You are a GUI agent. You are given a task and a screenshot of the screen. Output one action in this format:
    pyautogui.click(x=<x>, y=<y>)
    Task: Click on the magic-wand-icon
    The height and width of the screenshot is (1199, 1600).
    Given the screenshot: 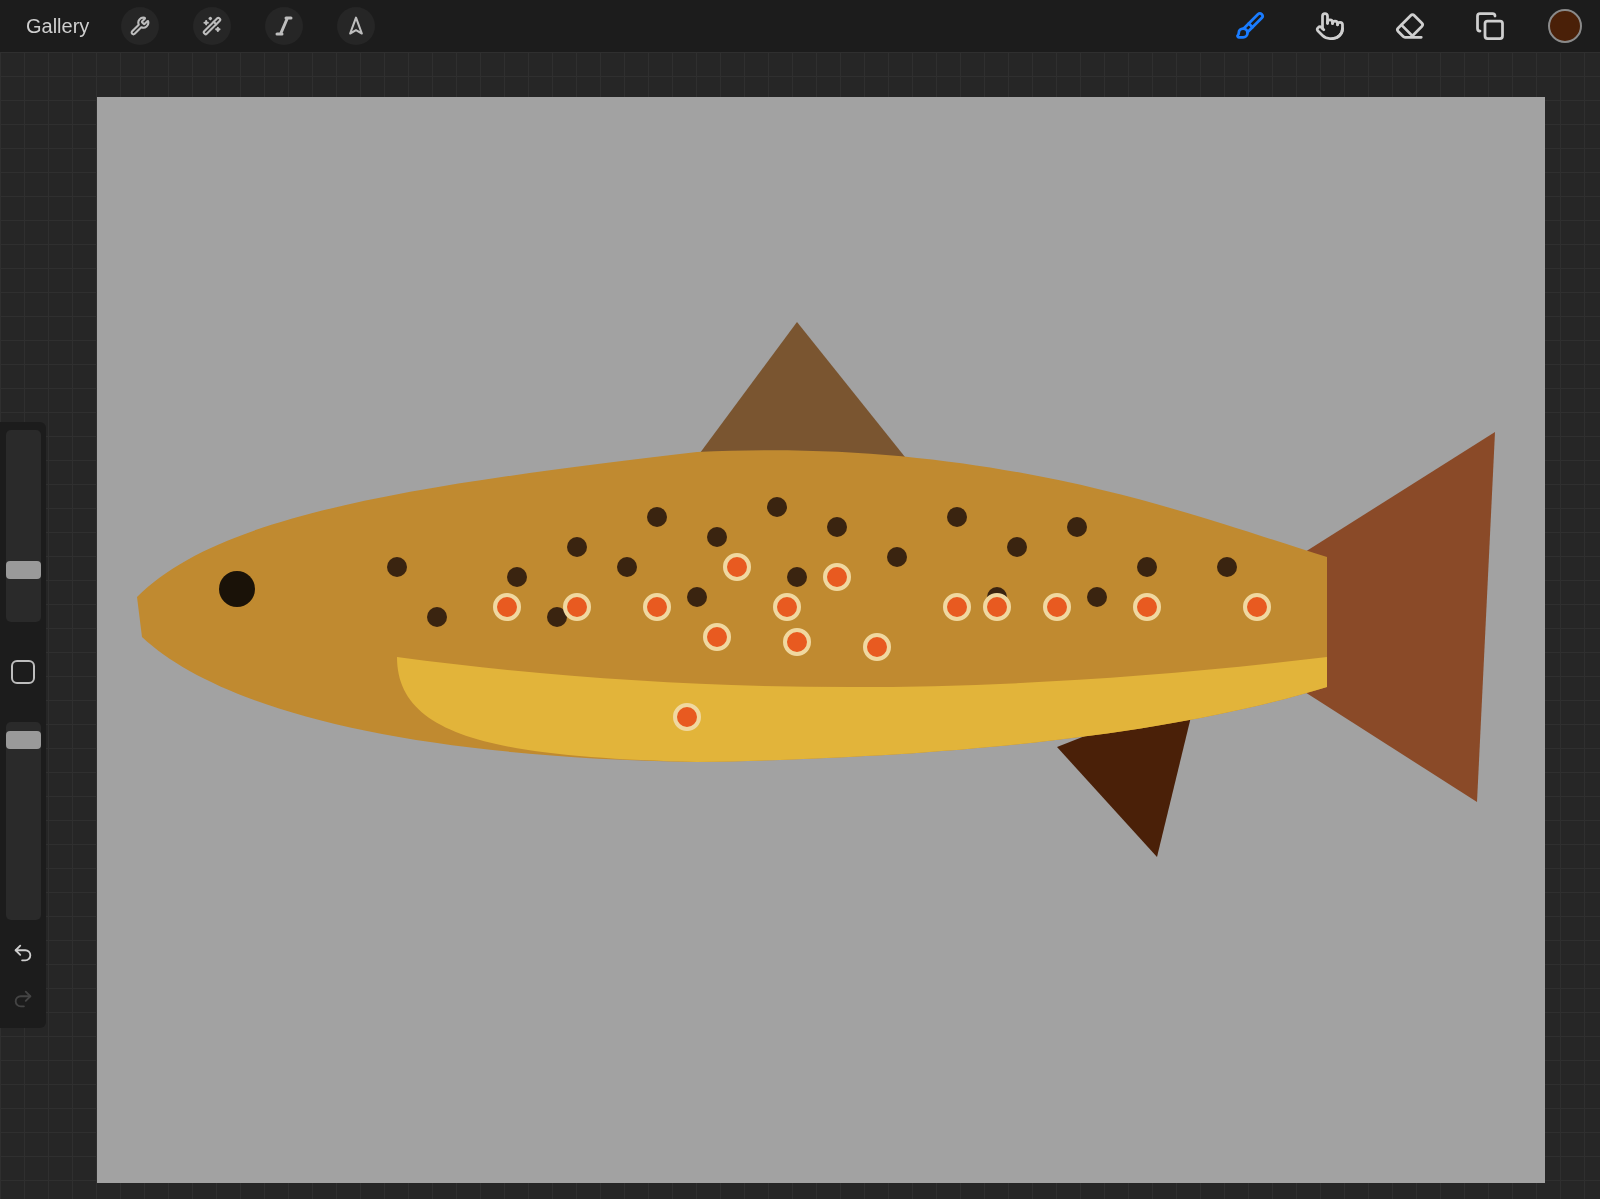 What is the action you would take?
    pyautogui.click(x=212, y=26)
    